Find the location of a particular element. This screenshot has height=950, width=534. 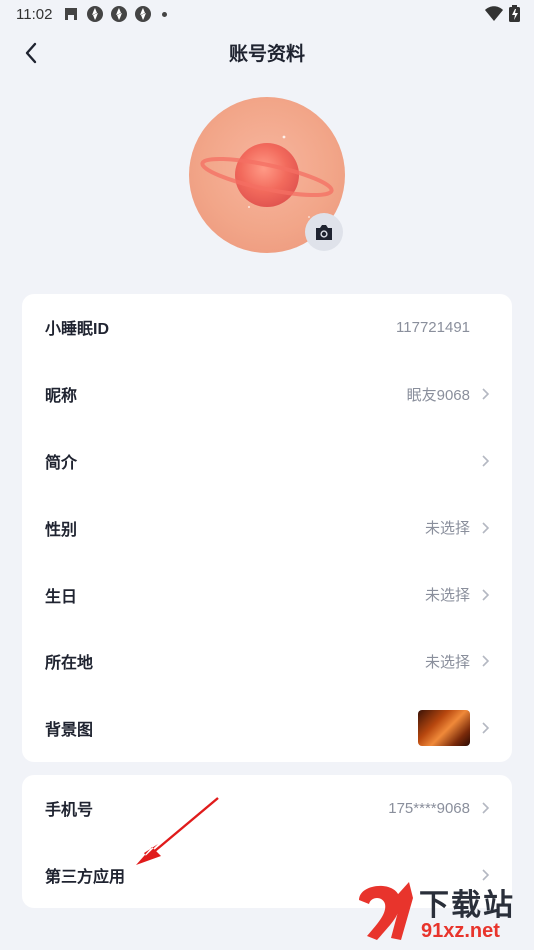

row-value: 117721491 is located at coordinates (433, 327).